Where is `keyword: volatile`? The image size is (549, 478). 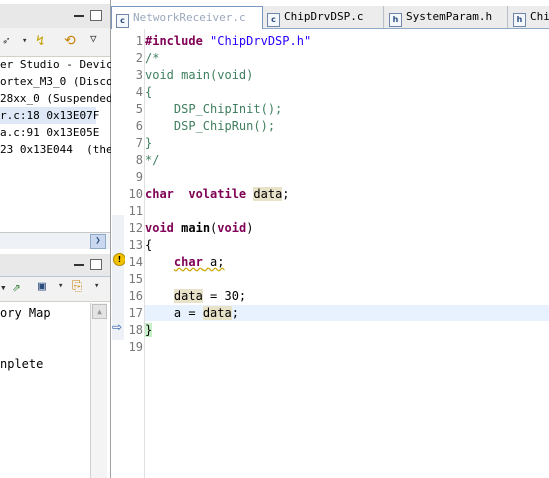
keyword: volatile is located at coordinates (217, 194).